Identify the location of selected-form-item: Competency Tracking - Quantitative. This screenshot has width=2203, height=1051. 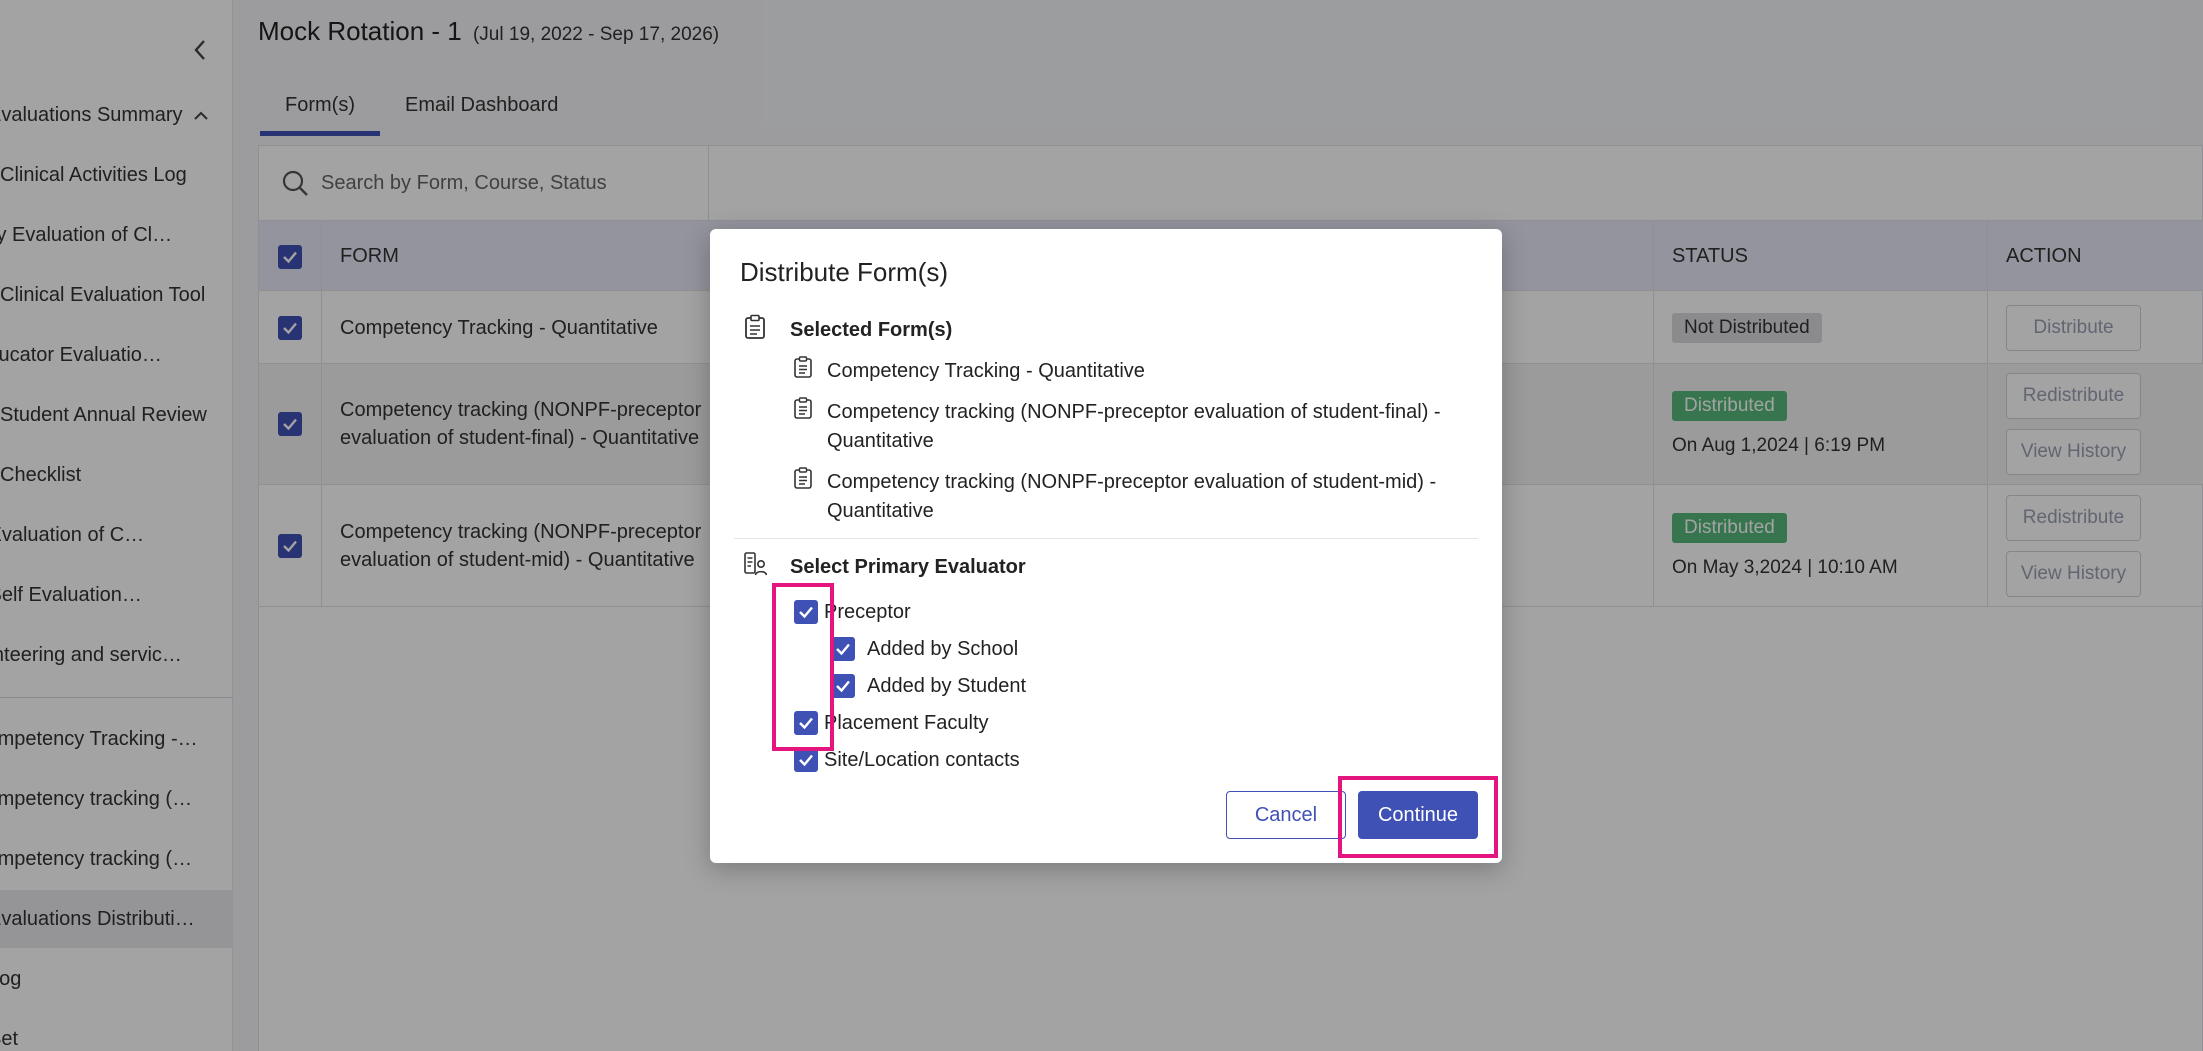
(986, 371).